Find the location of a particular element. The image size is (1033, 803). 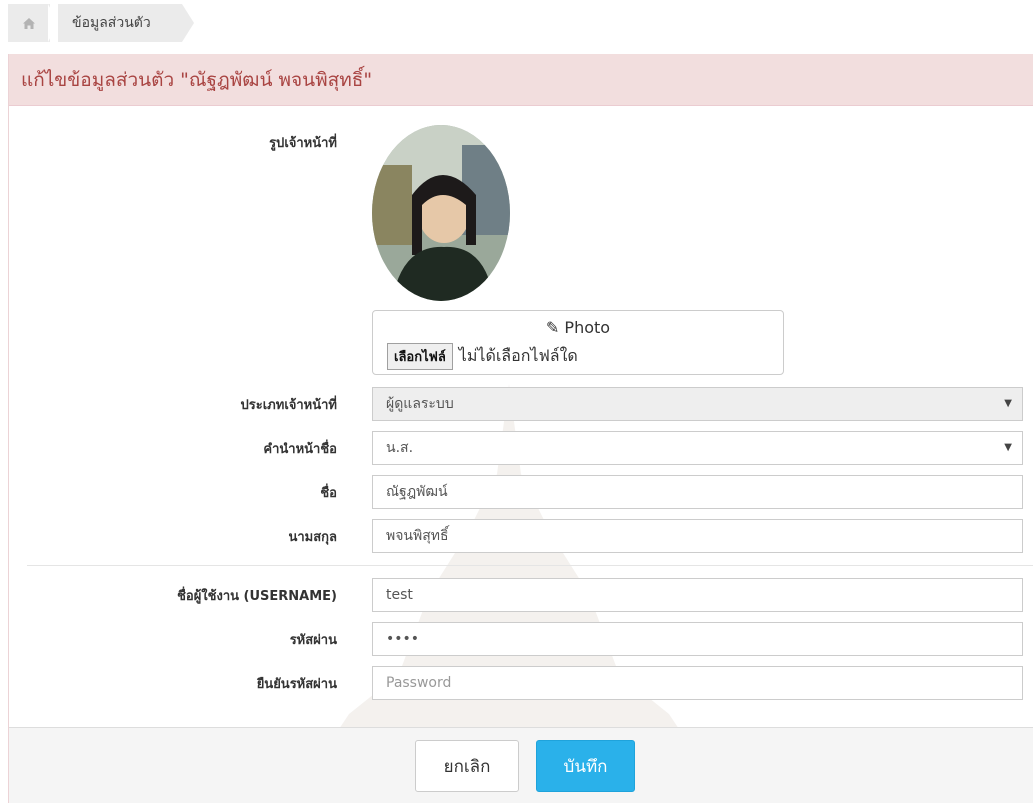

username-label: ชื่อผู้ใช้งาน (USERNAME) is located at coordinates (257, 596).